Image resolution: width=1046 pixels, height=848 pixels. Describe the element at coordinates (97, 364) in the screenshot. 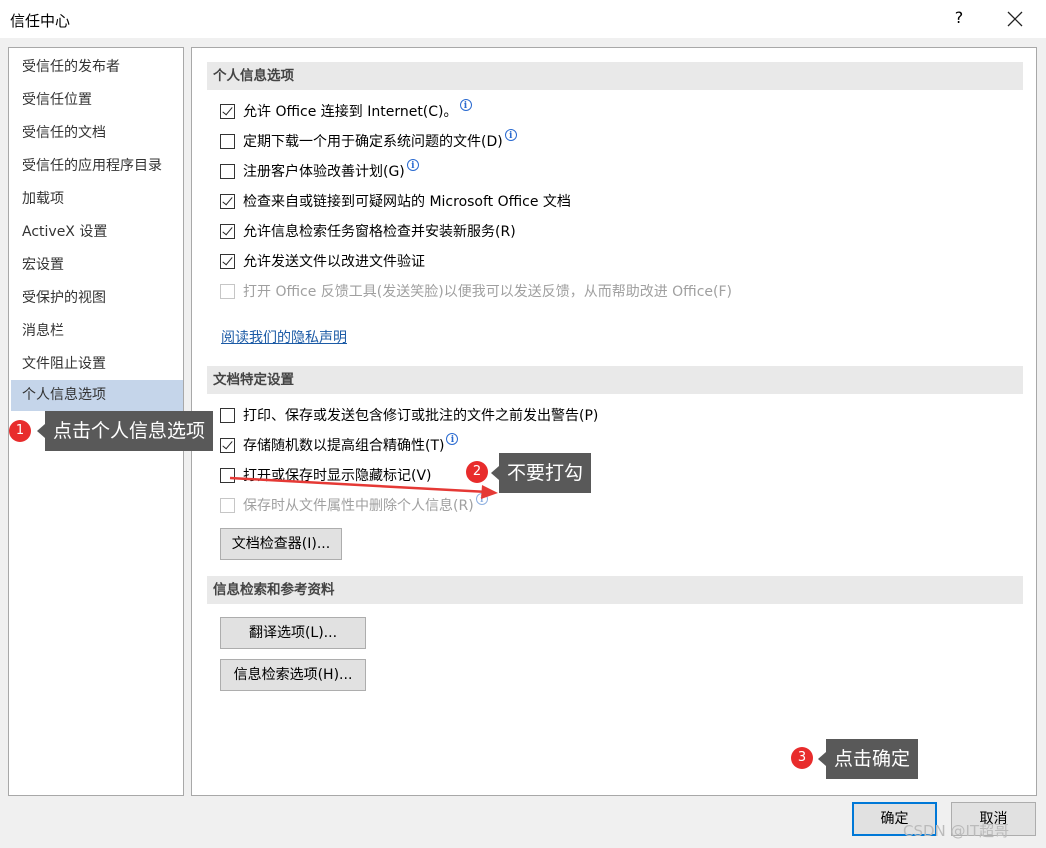

I see `sidebar-item-file-block: 文件阻止设置` at that location.